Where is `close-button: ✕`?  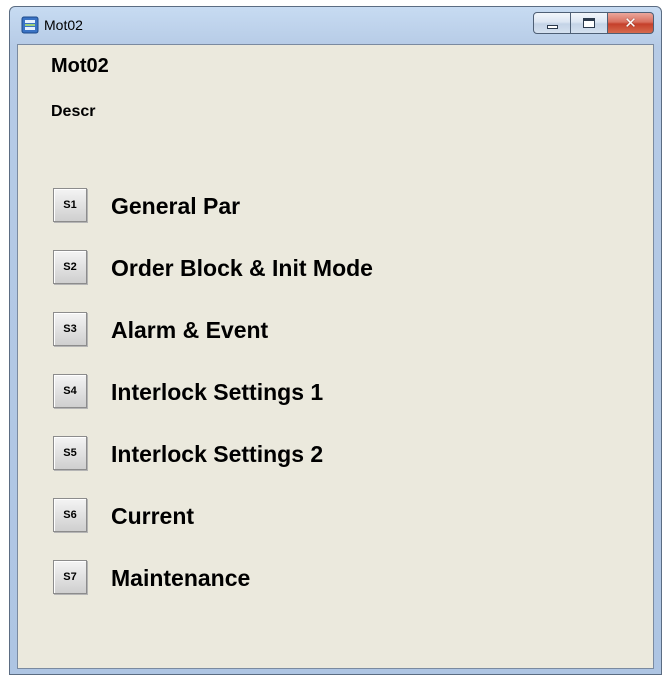 close-button: ✕ is located at coordinates (631, 23).